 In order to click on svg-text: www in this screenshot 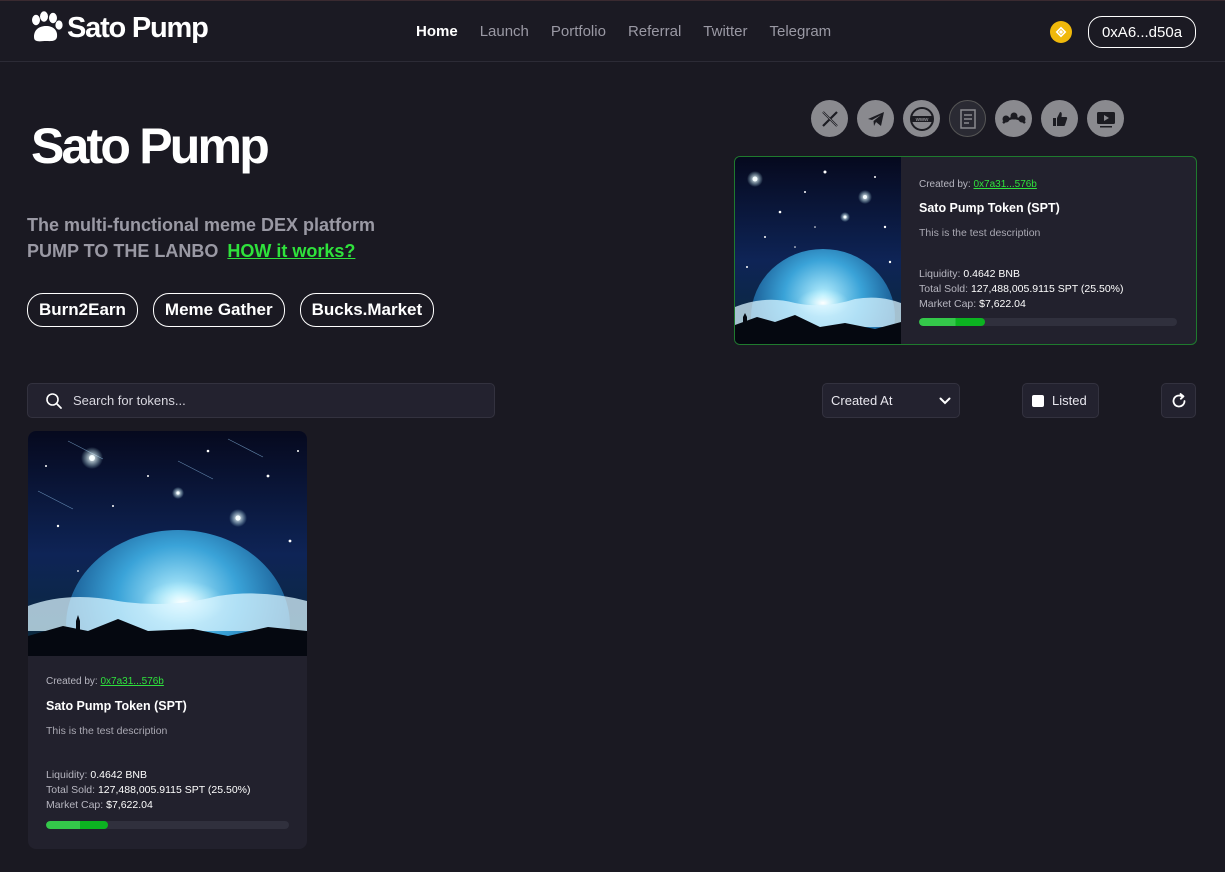, I will do `click(921, 120)`.